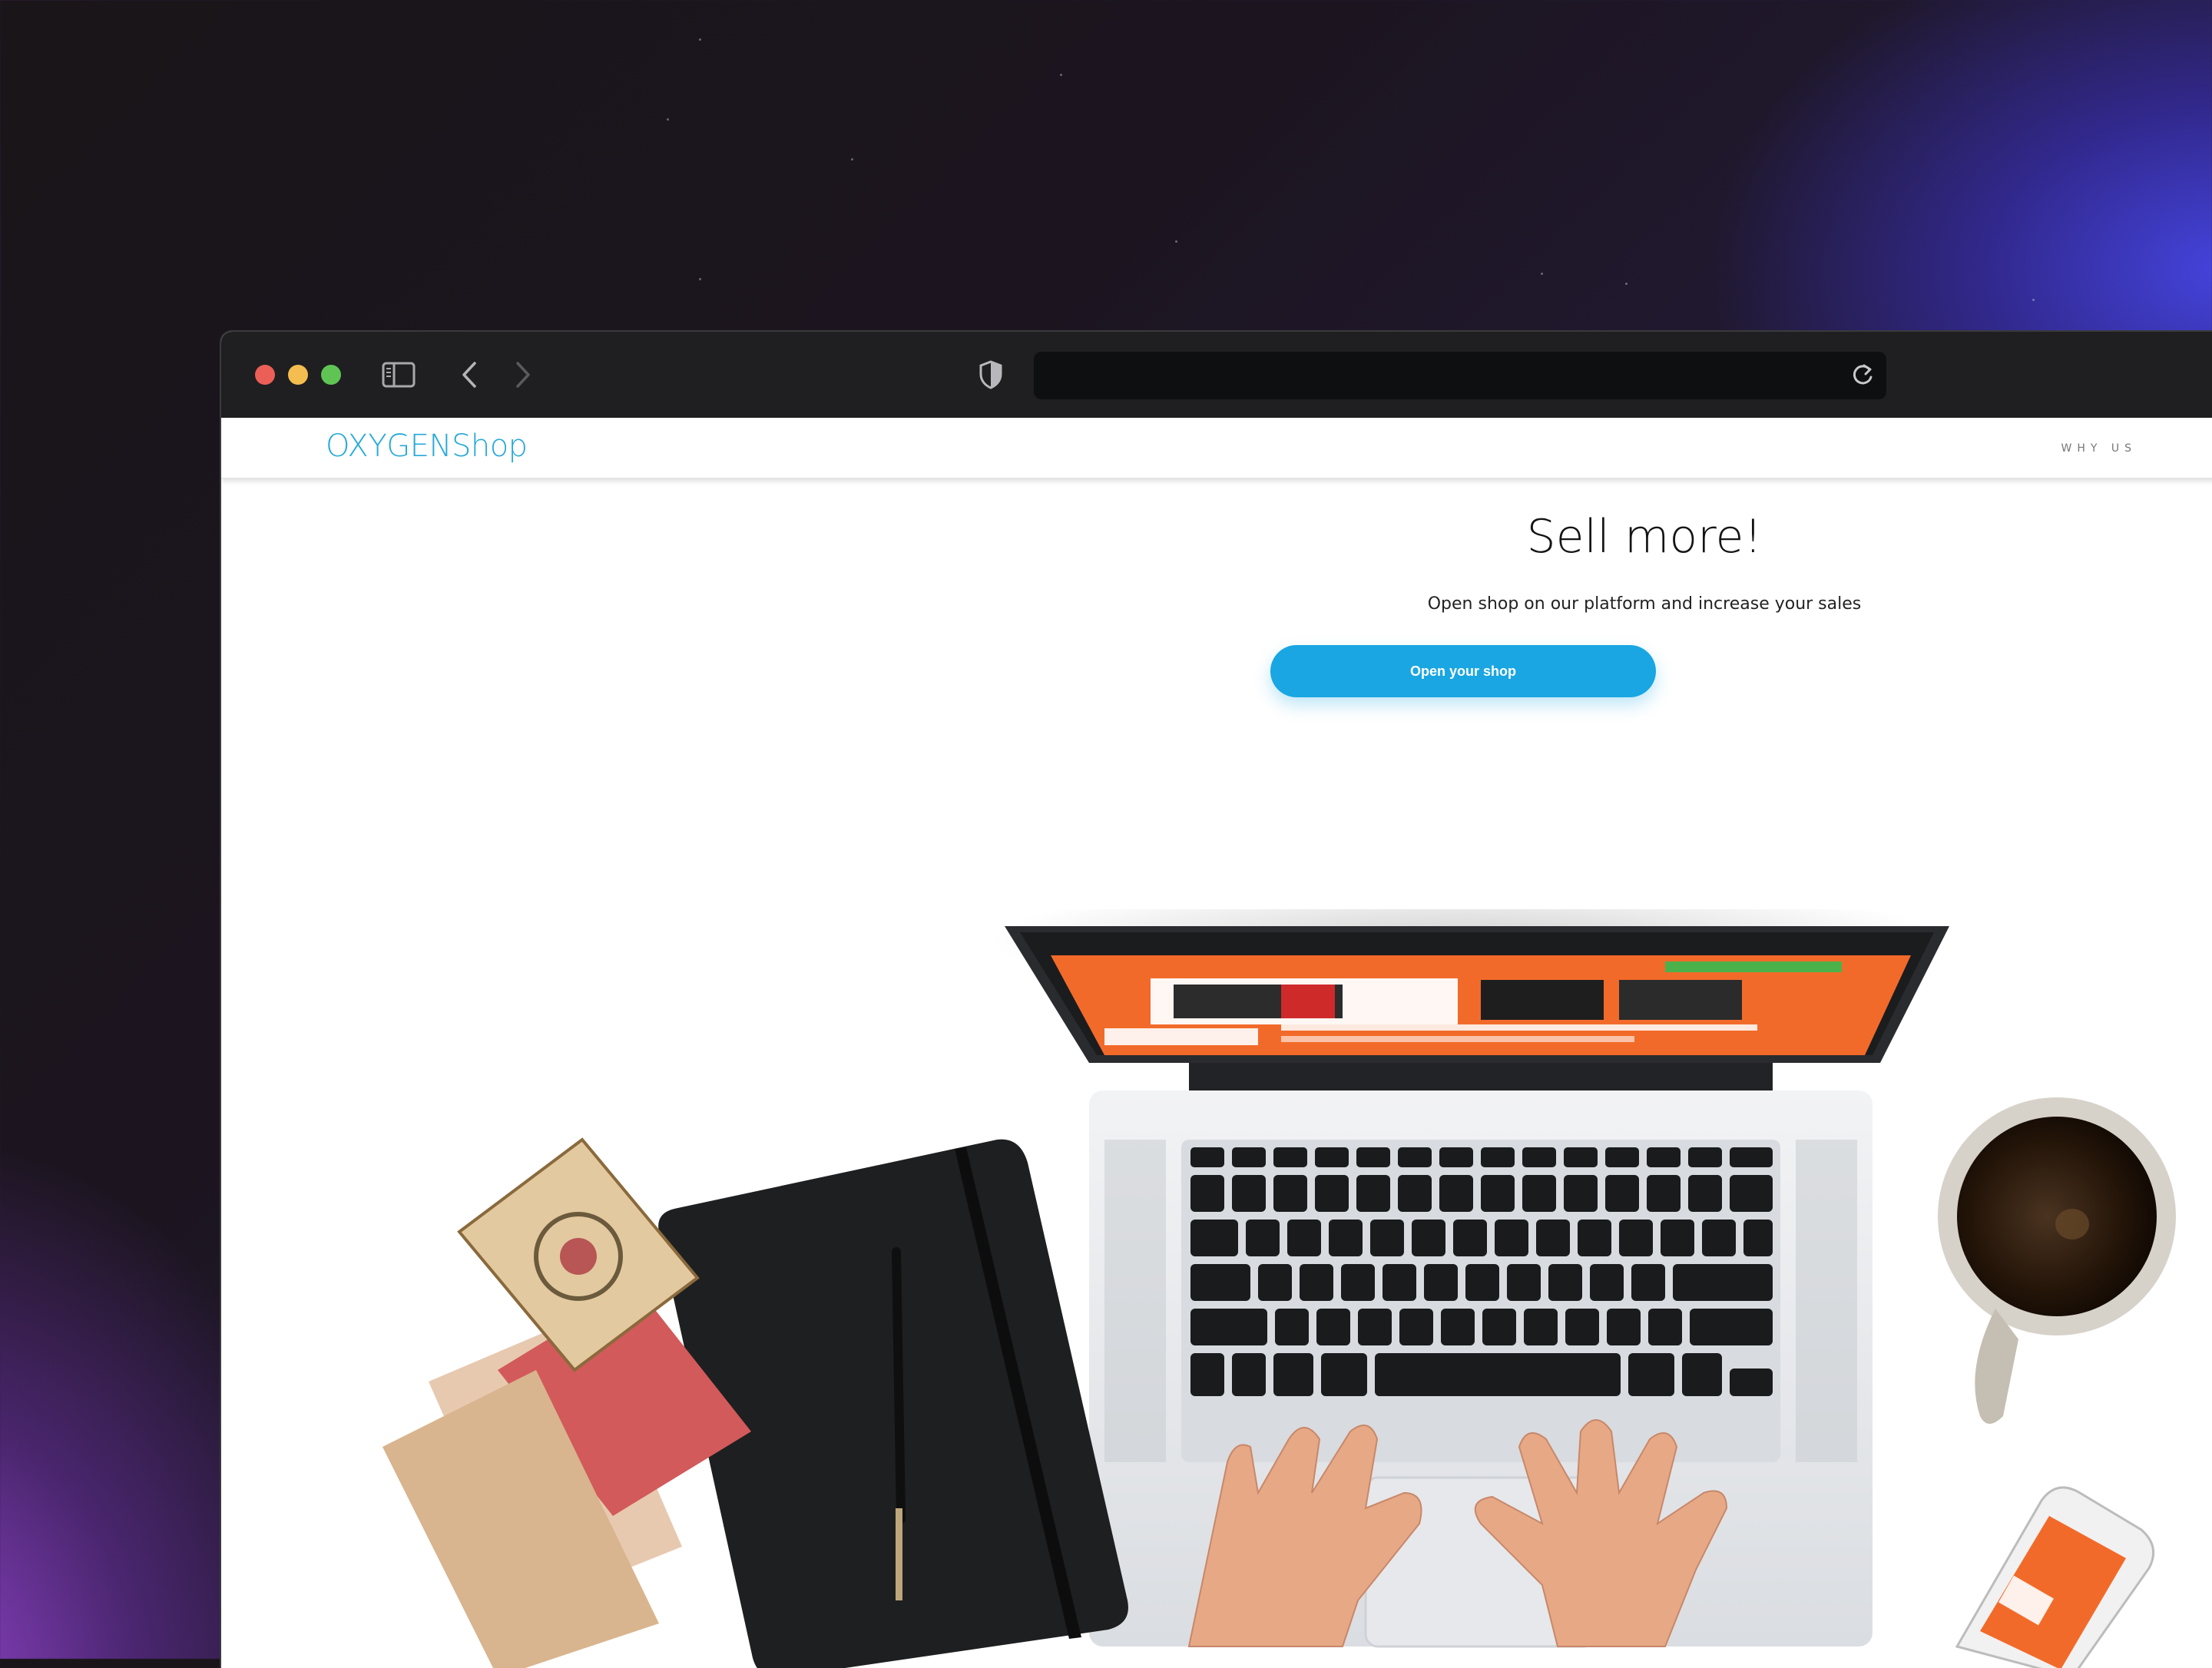 This screenshot has height=1668, width=2212. Describe the element at coordinates (399, 374) in the screenshot. I see `sidebar-icon` at that location.